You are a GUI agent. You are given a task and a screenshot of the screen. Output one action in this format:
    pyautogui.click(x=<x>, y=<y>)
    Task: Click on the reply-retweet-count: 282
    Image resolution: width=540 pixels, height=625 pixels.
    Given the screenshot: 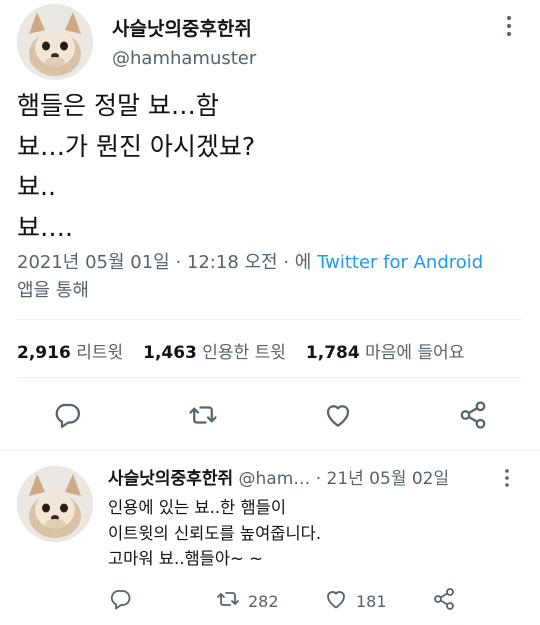 What is the action you would take?
    pyautogui.click(x=263, y=601)
    